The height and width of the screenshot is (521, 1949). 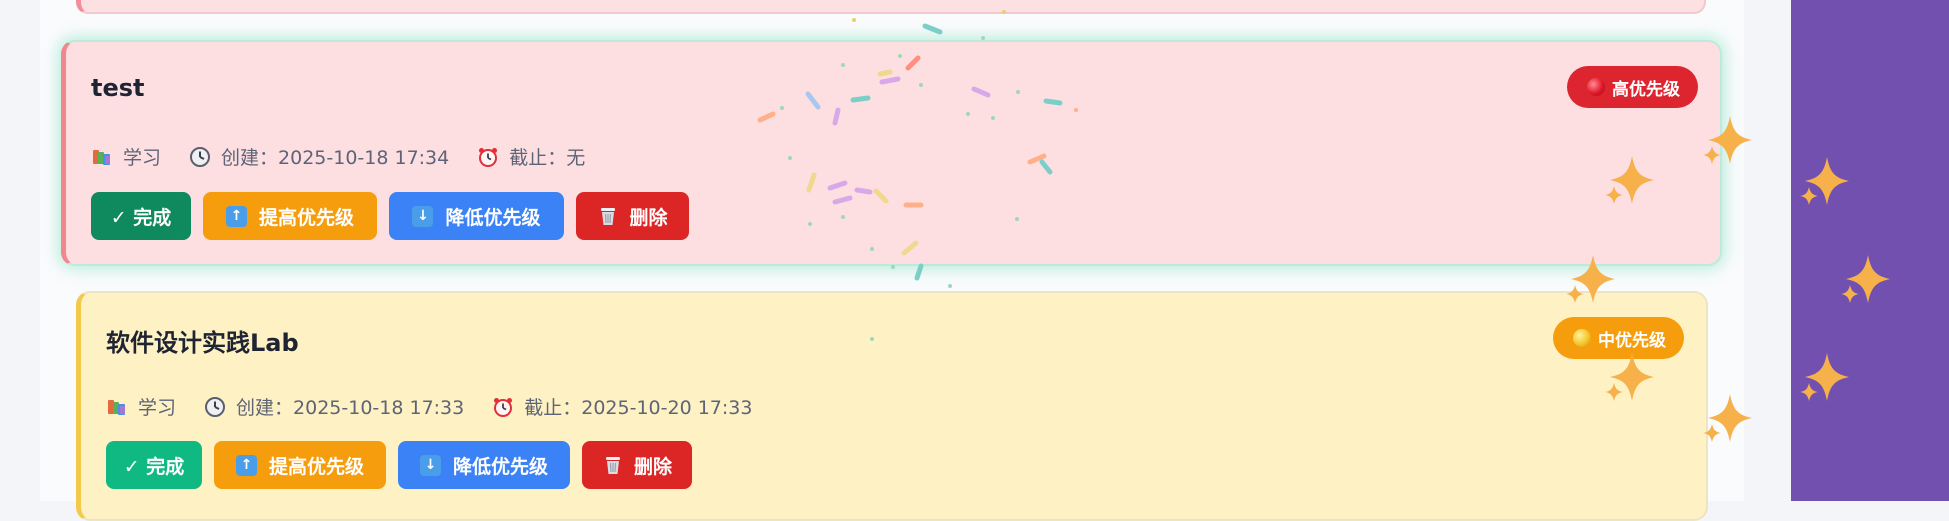 I want to click on priority-badge-mid: 中优先级, so click(x=1618, y=338).